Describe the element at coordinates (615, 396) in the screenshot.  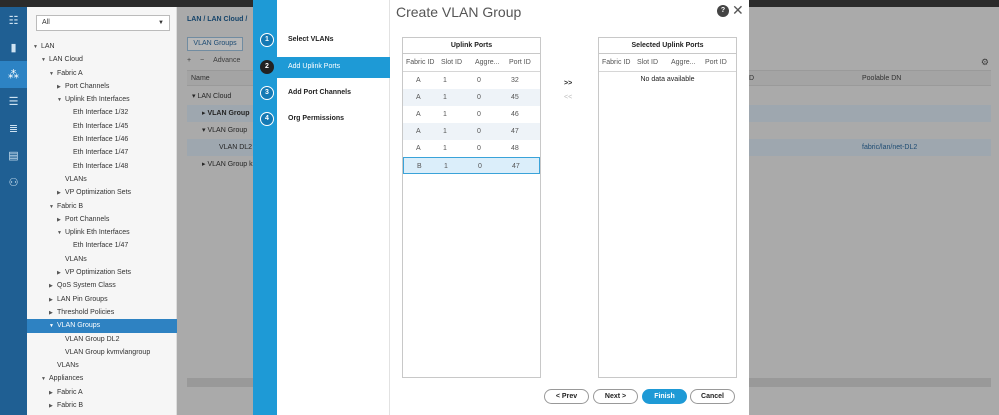
I see `next-button: Next >` at that location.